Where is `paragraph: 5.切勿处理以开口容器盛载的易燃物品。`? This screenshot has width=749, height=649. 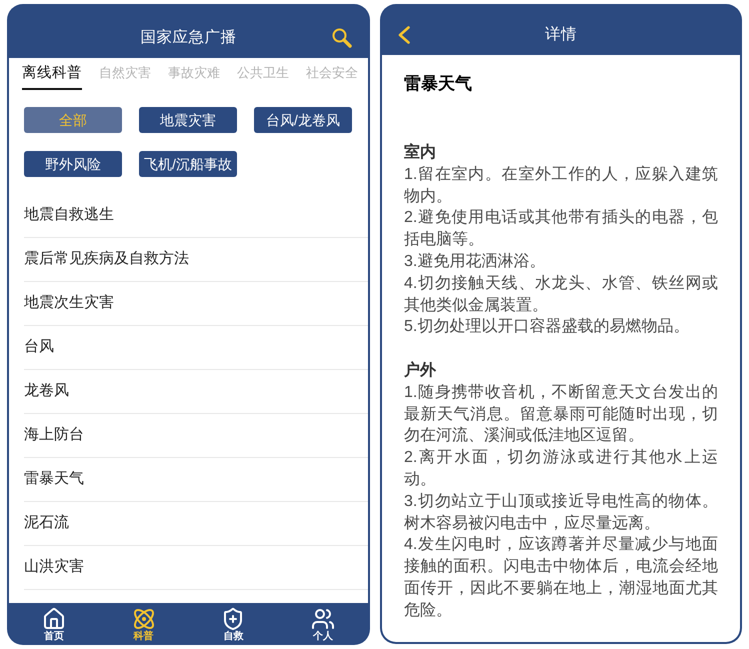 paragraph: 5.切勿处理以开口容器盛载的易燃物品。 is located at coordinates (547, 327).